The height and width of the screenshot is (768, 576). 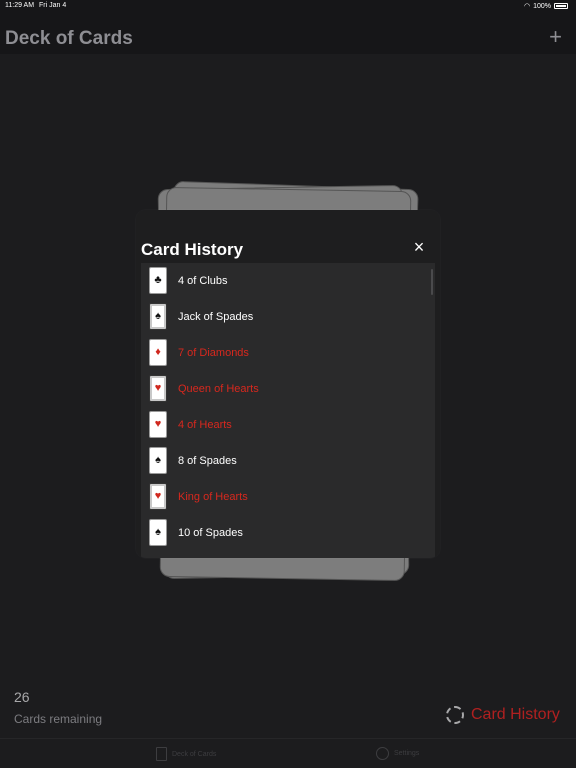 What do you see at coordinates (210, 533) in the screenshot?
I see `history-item-label: 10 of Spades` at bounding box center [210, 533].